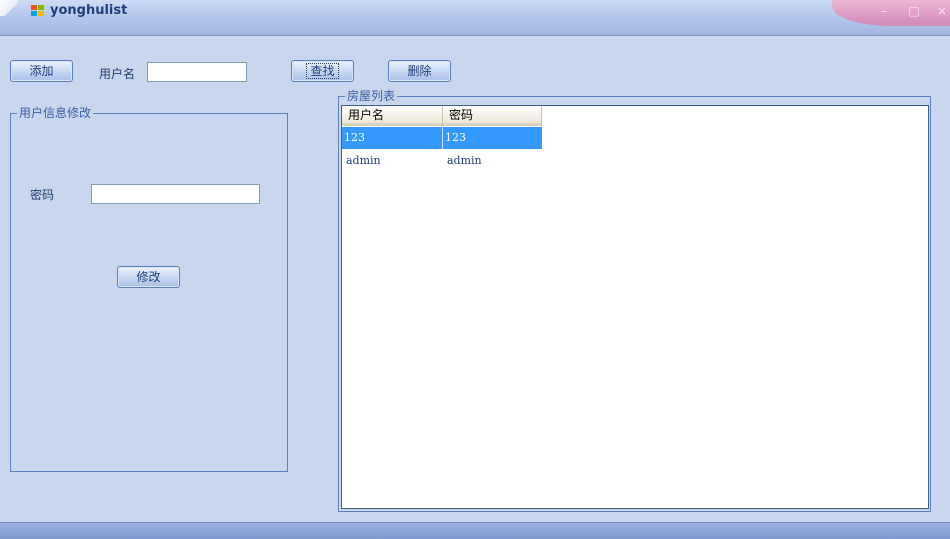 This screenshot has width=950, height=539. I want to click on window-controls: – □ ×, so click(891, 13).